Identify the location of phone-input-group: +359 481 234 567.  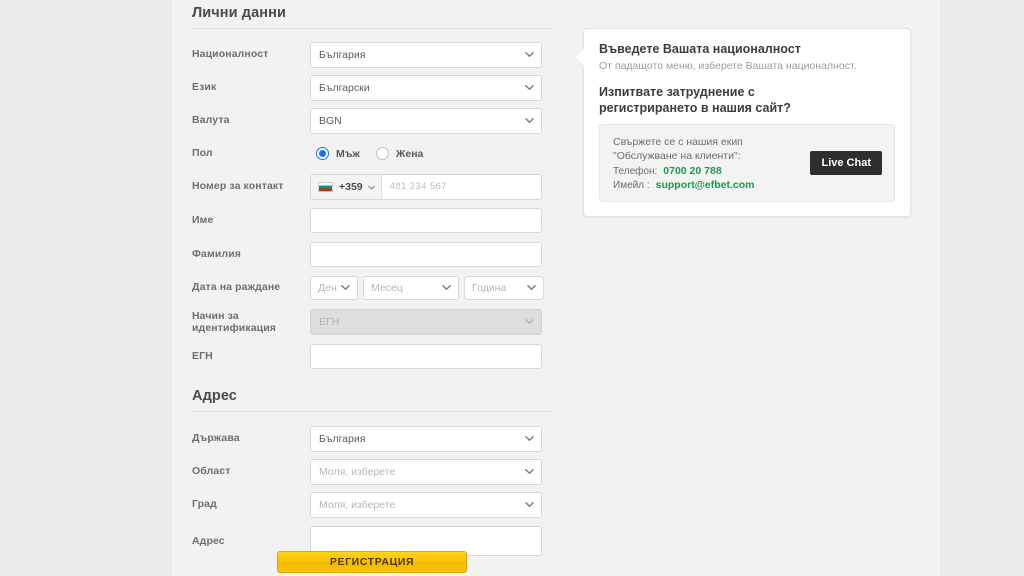
(426, 186).